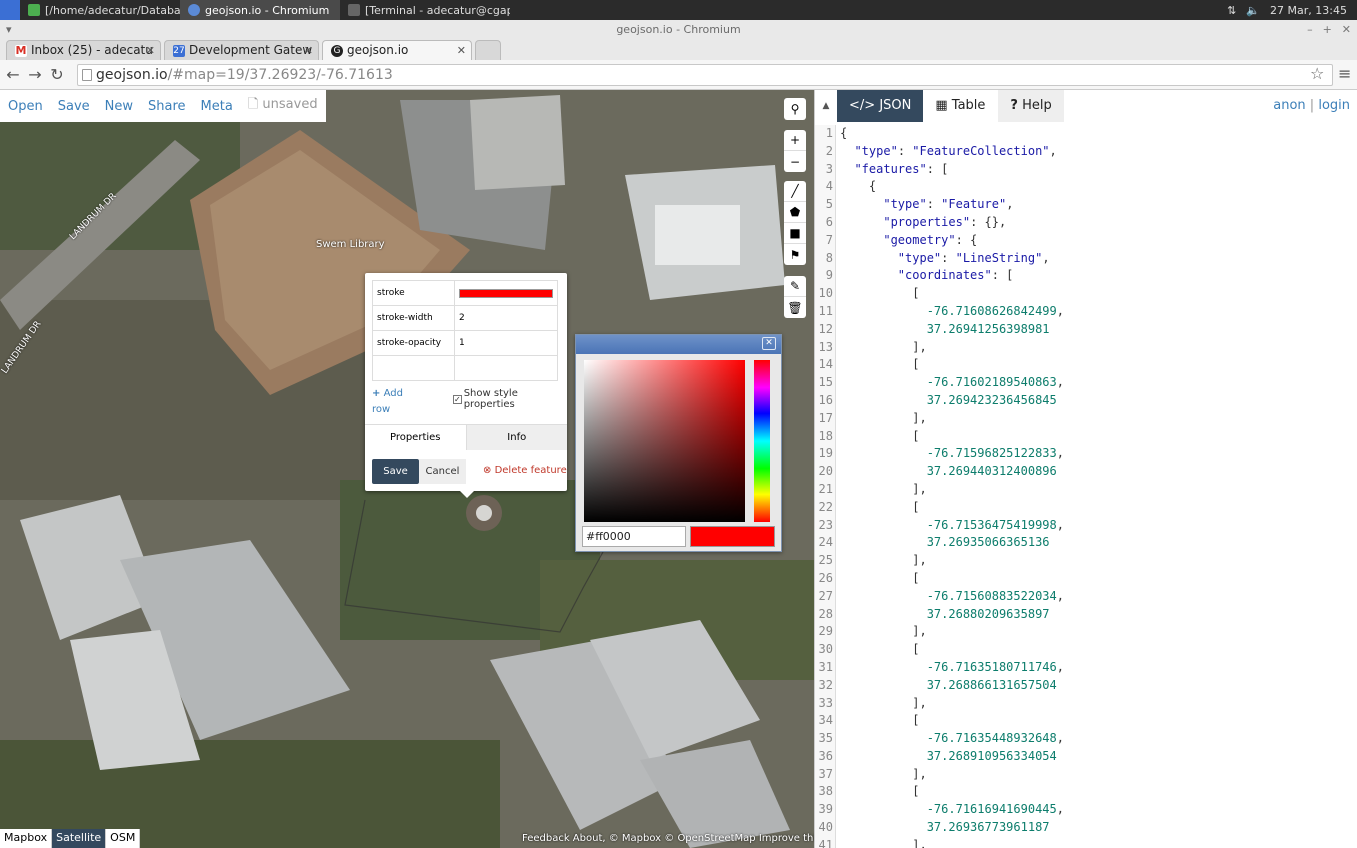 Image resolution: width=1357 pixels, height=848 pixels. I want to click on property-key: stroke-opacity, so click(413, 343).